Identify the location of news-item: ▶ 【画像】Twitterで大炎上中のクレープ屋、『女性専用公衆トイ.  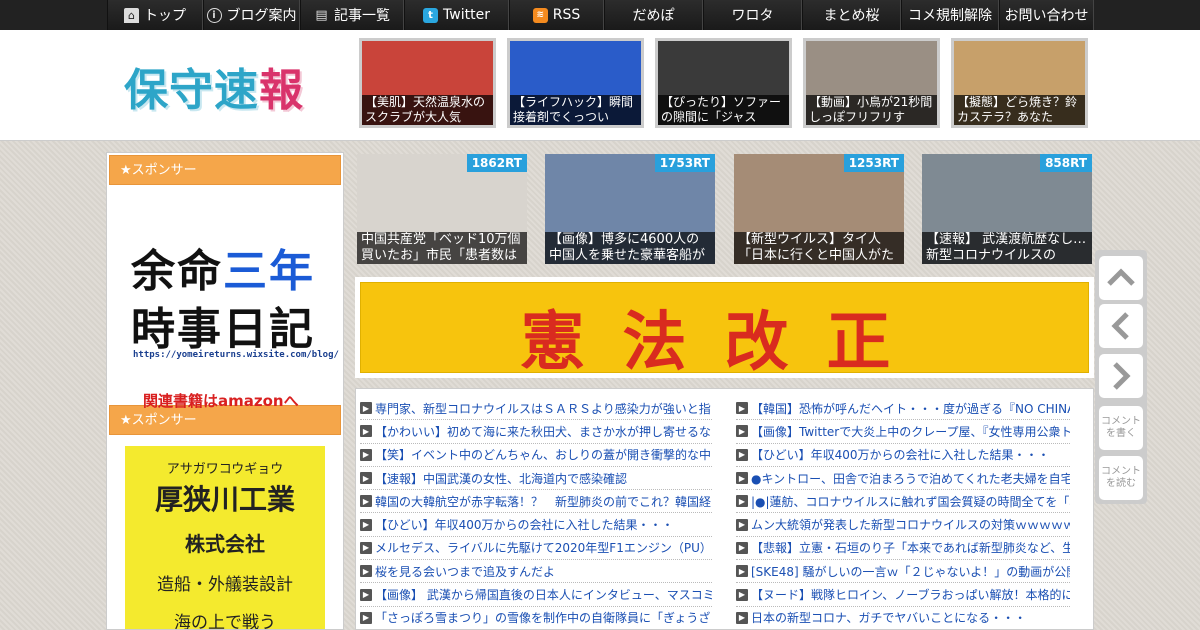
(903, 432).